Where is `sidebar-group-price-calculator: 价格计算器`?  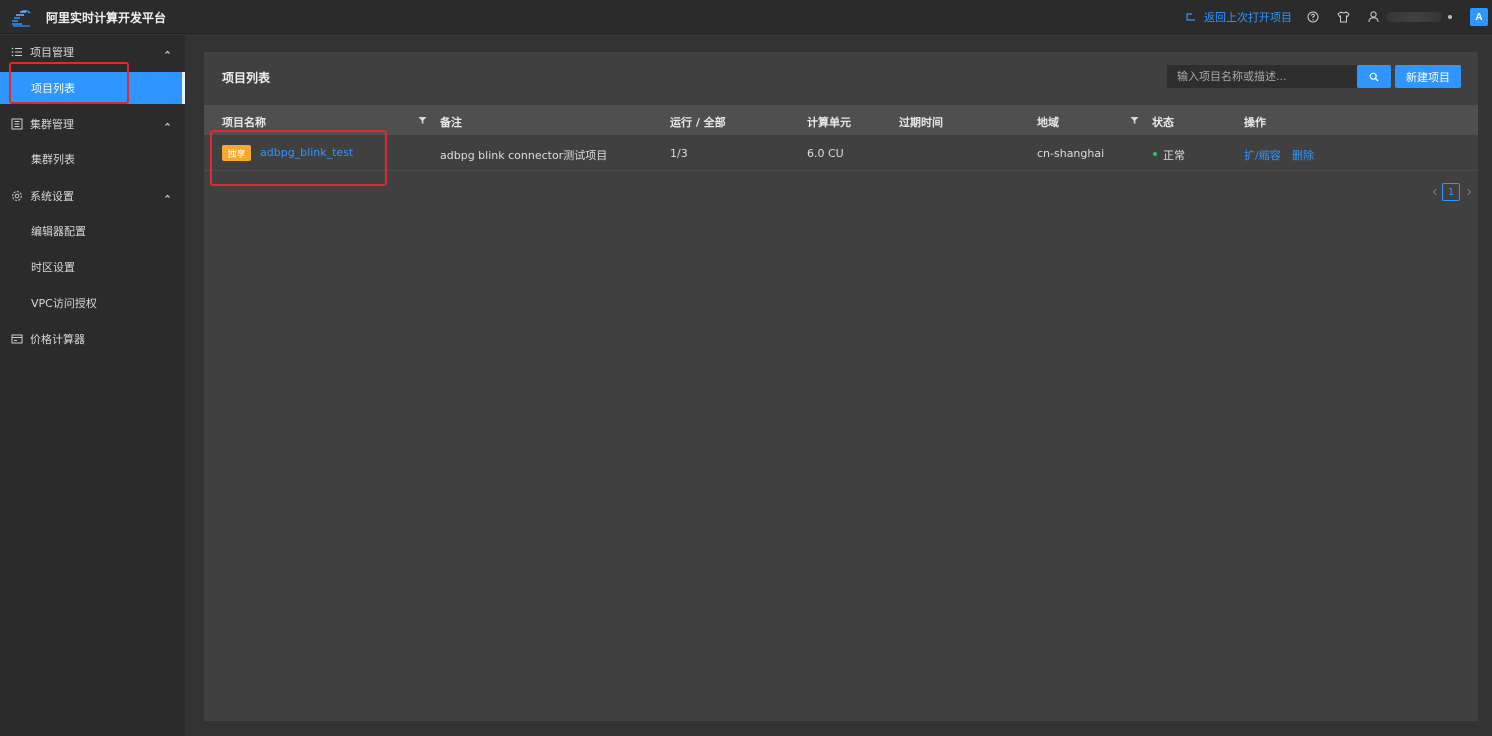
sidebar-group-price-calculator: 价格计算器 is located at coordinates (92, 339).